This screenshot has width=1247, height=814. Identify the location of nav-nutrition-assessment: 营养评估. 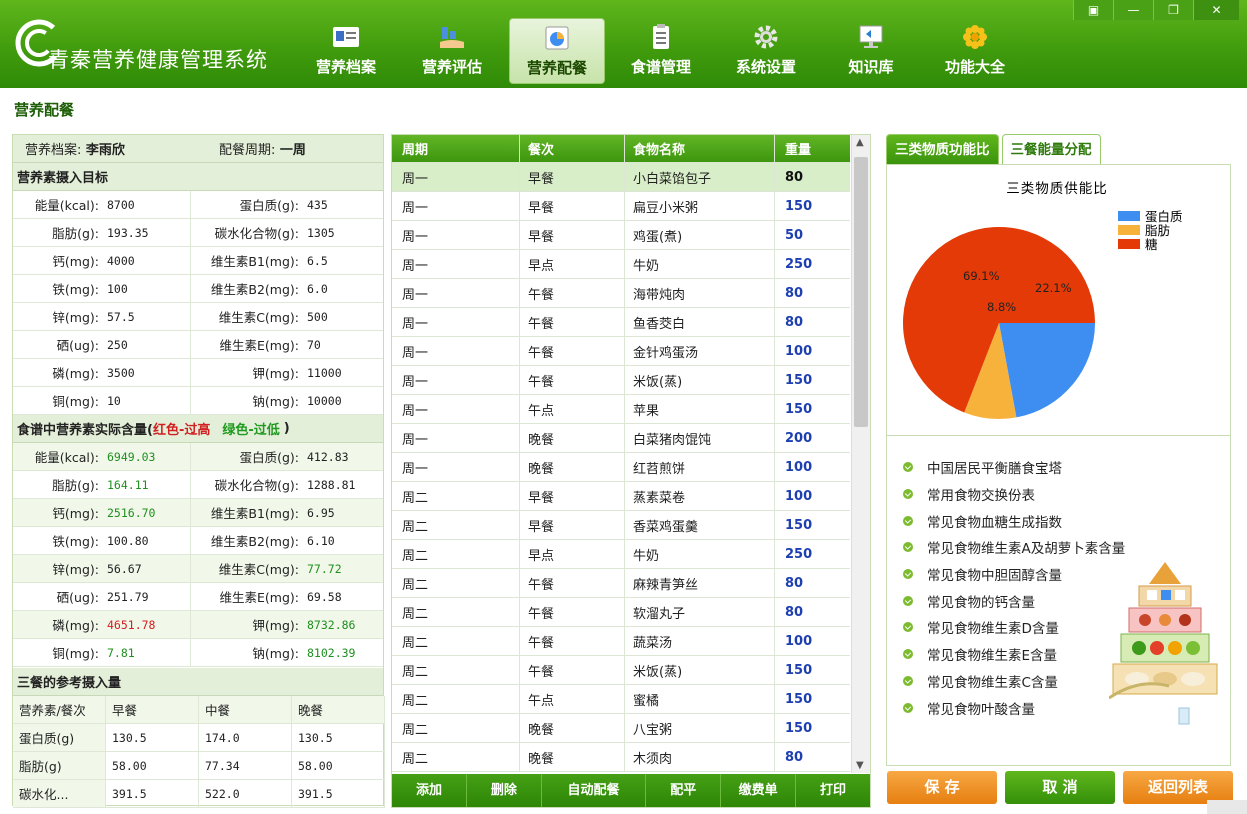
(452, 51).